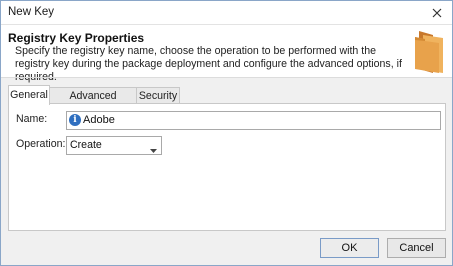 The height and width of the screenshot is (266, 453). What do you see at coordinates (31, 12) in the screenshot?
I see `window-title: New Key` at bounding box center [31, 12].